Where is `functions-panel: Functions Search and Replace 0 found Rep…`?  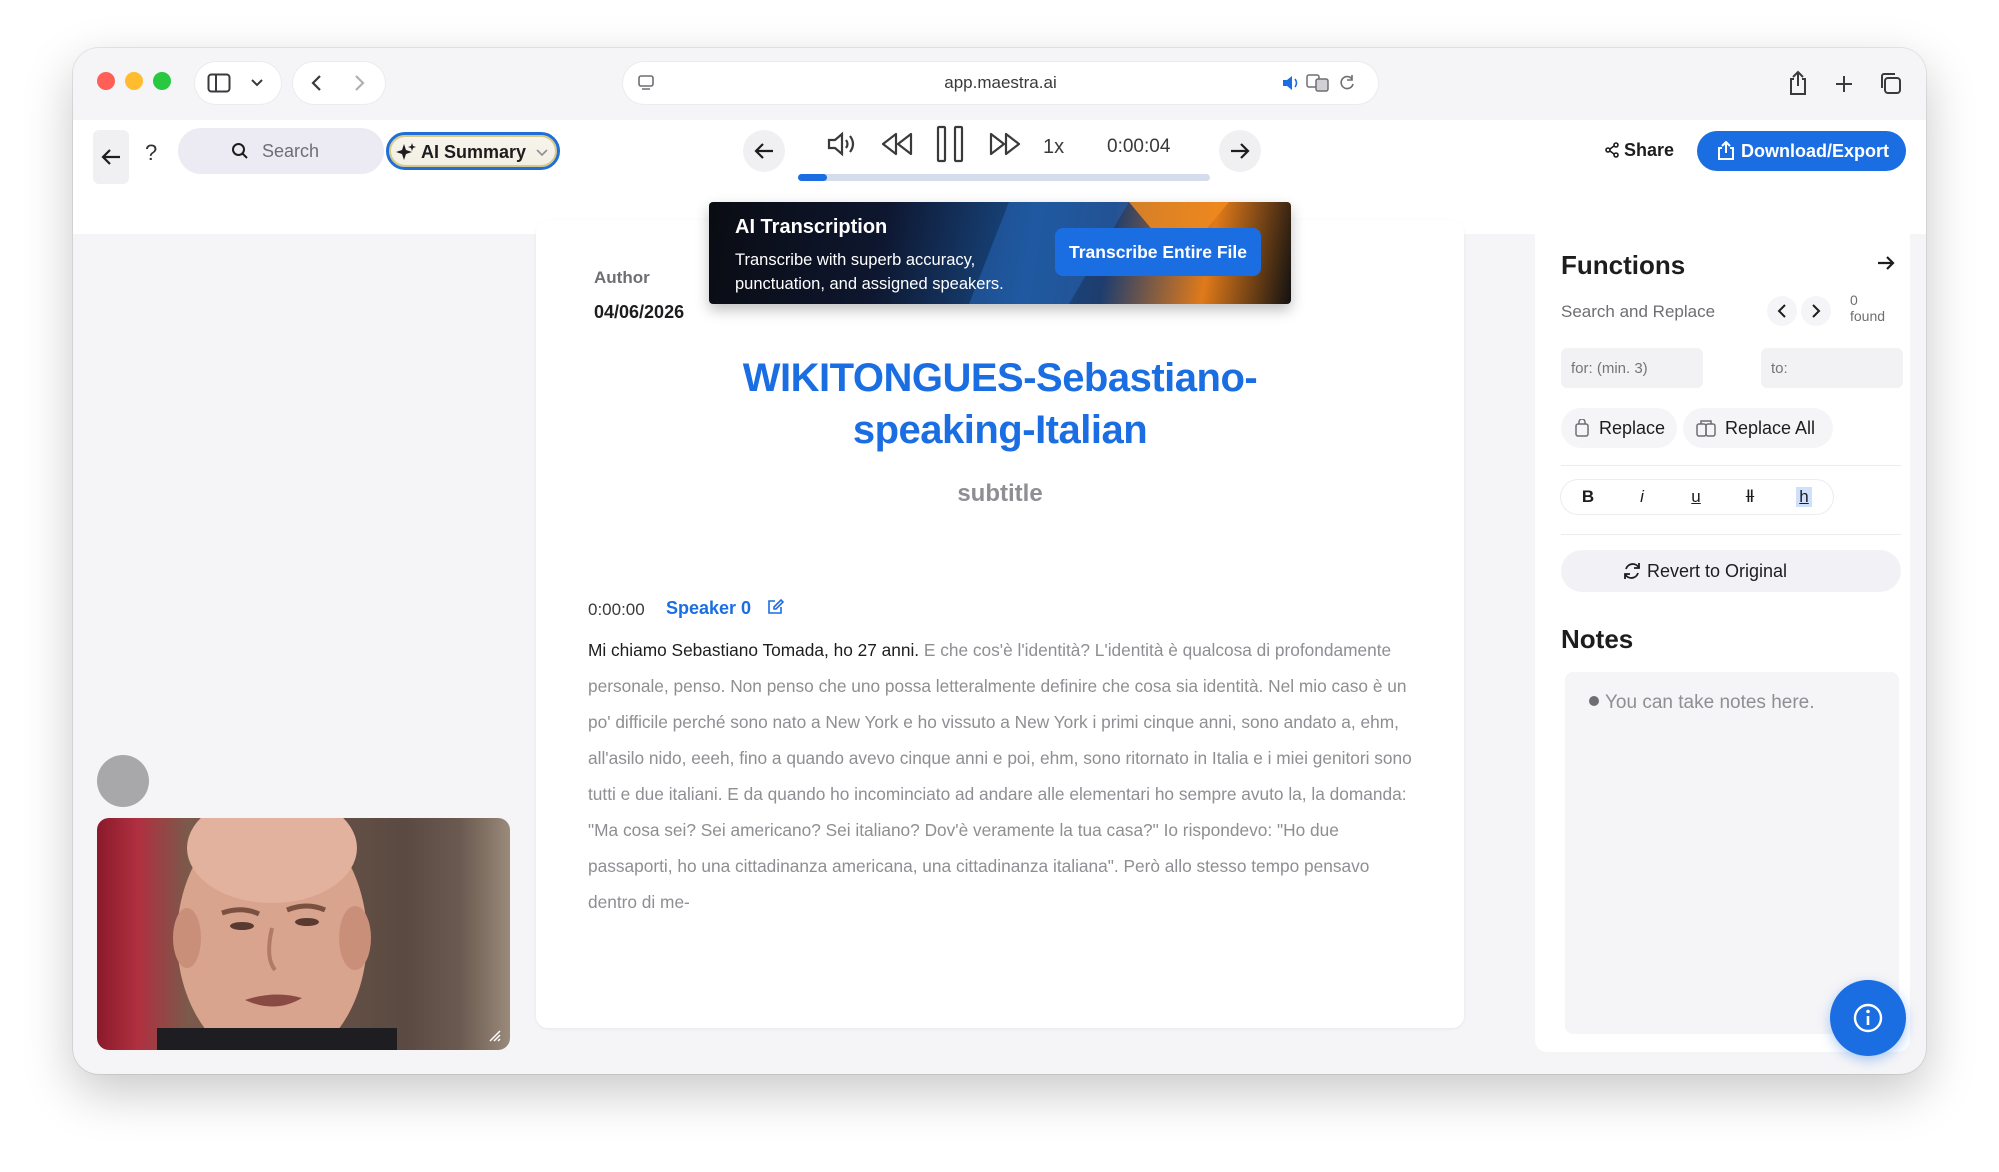 functions-panel: Functions Search and Replace 0 found Rep… is located at coordinates (1722, 636).